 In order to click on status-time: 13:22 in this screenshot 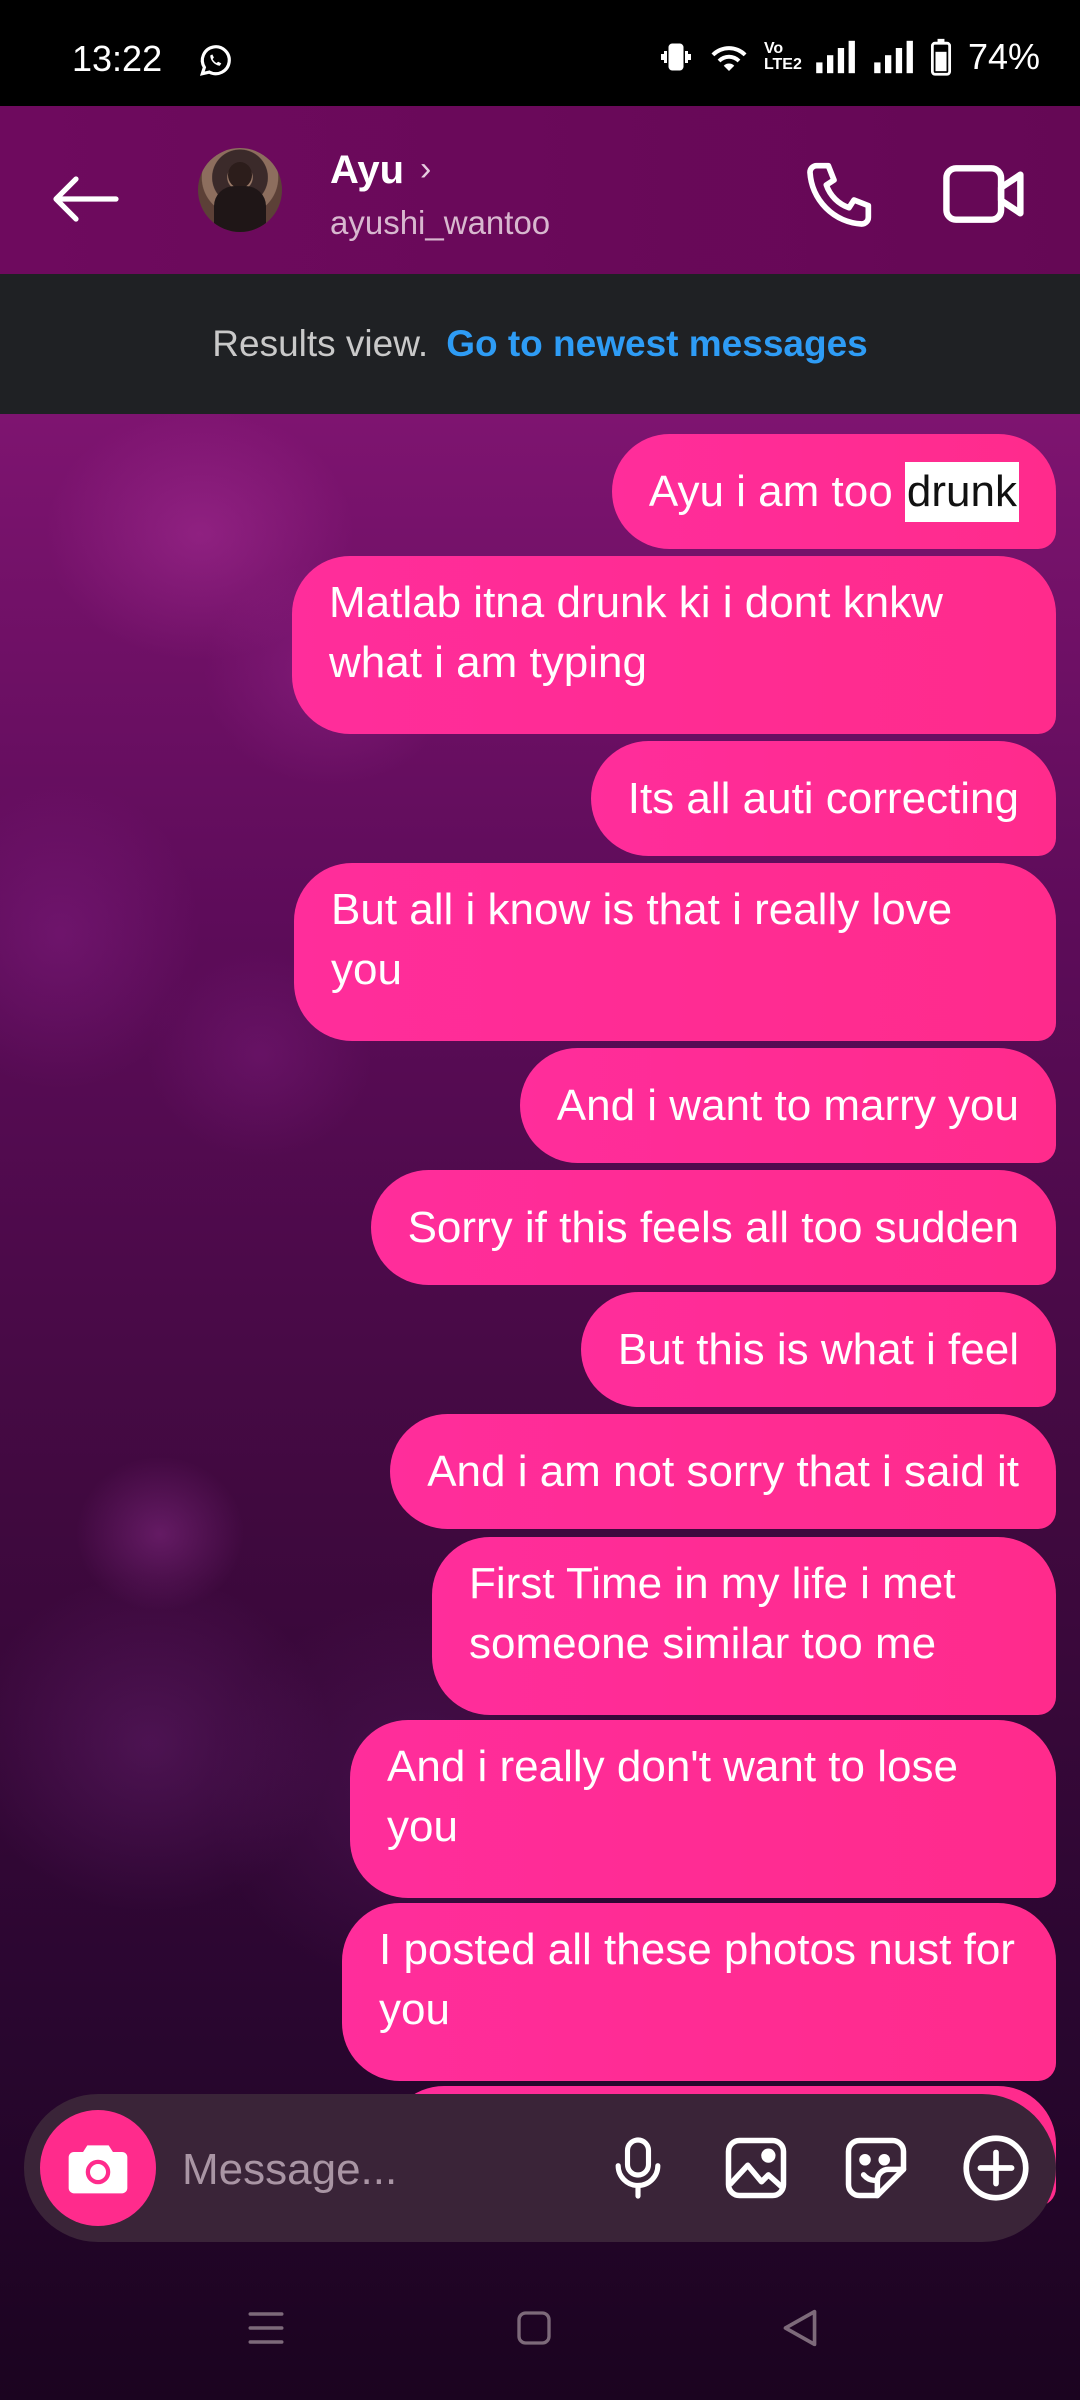, I will do `click(117, 58)`.